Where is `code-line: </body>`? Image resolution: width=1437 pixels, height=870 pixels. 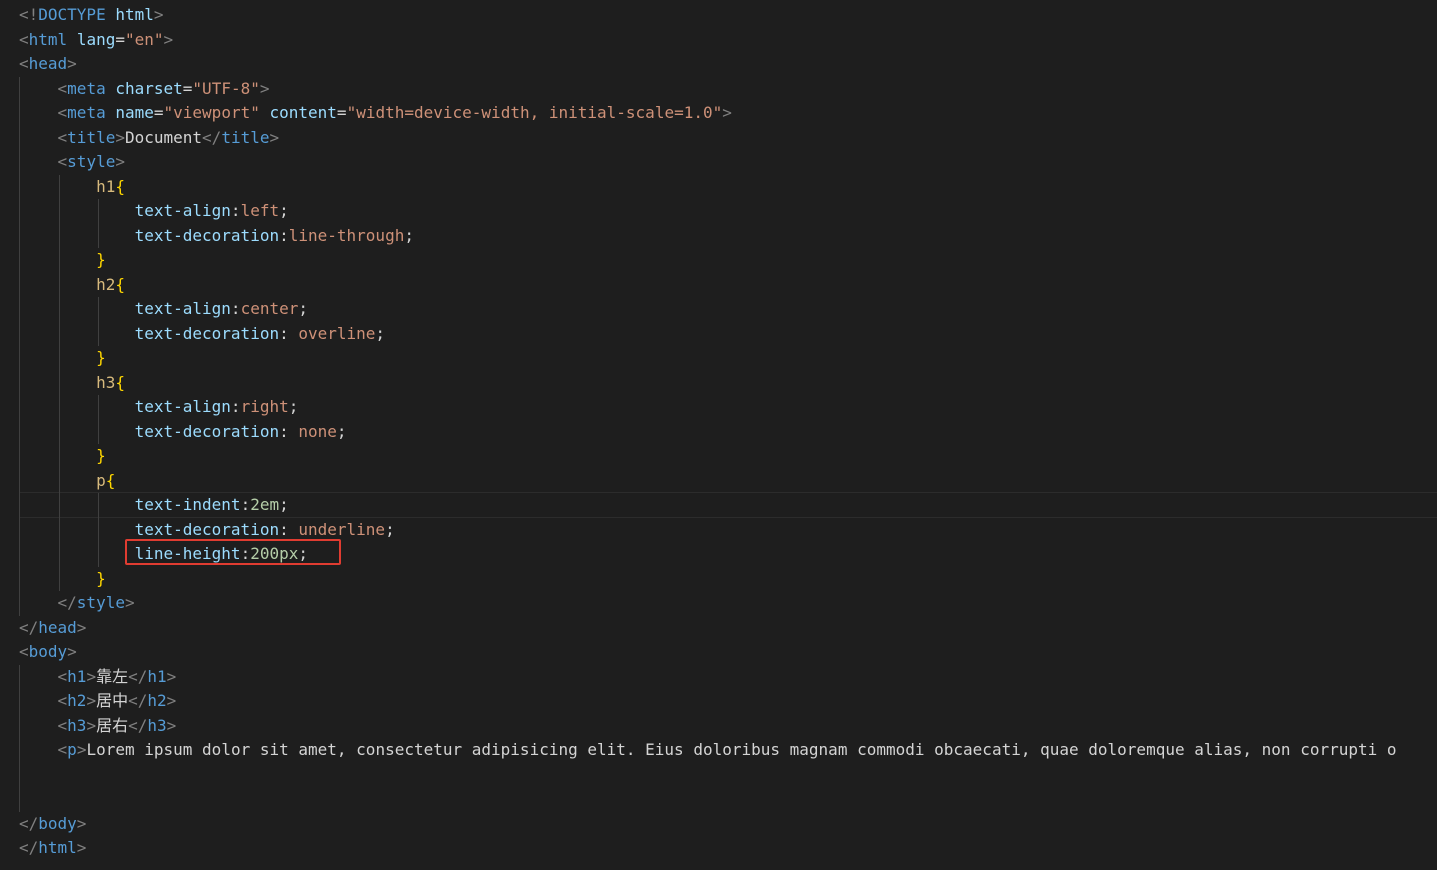
code-line: </body> is located at coordinates (52, 824).